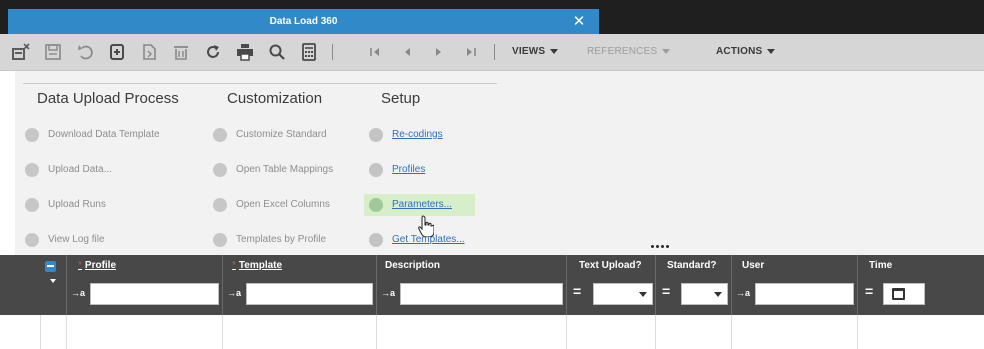  What do you see at coordinates (288, 135) in the screenshot?
I see `menu-item-customize-standard: Customize Standard` at bounding box center [288, 135].